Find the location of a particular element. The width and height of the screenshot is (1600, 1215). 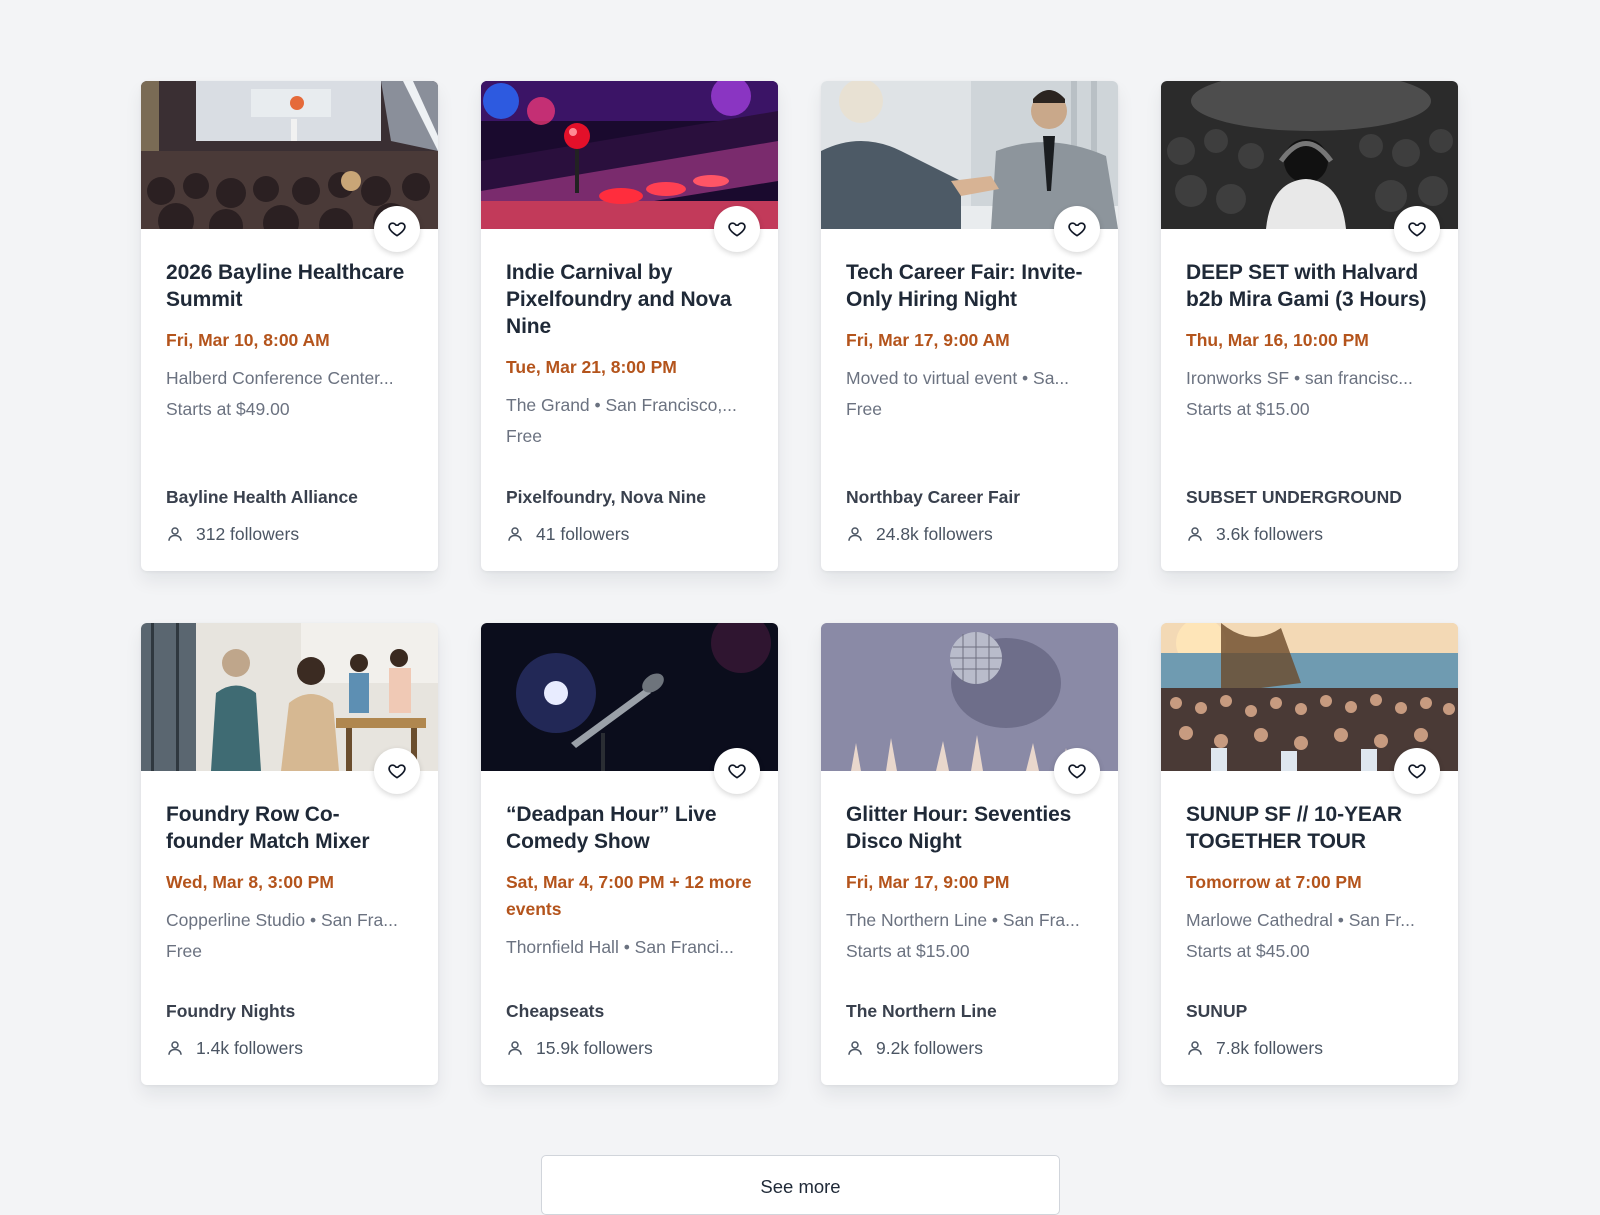

organizer-followers: 9.2k followers is located at coordinates (969, 1048).